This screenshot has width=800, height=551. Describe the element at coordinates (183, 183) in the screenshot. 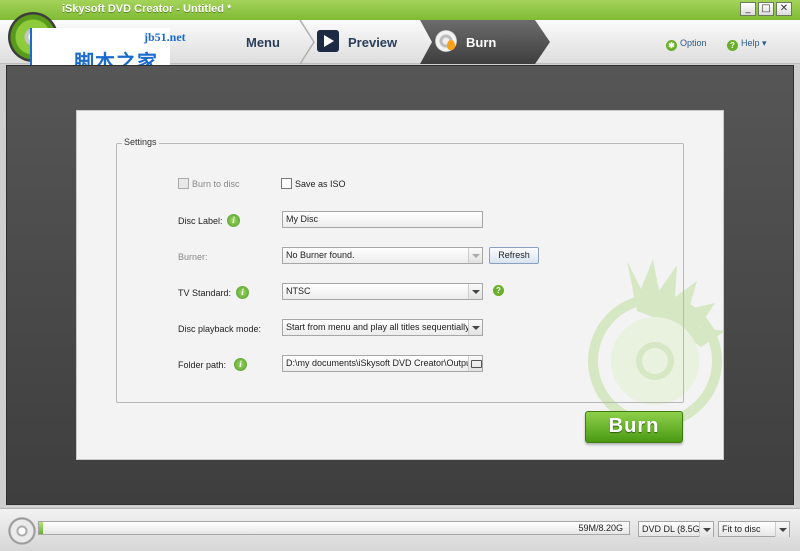

I see `burn-to-disc-checkbox` at that location.